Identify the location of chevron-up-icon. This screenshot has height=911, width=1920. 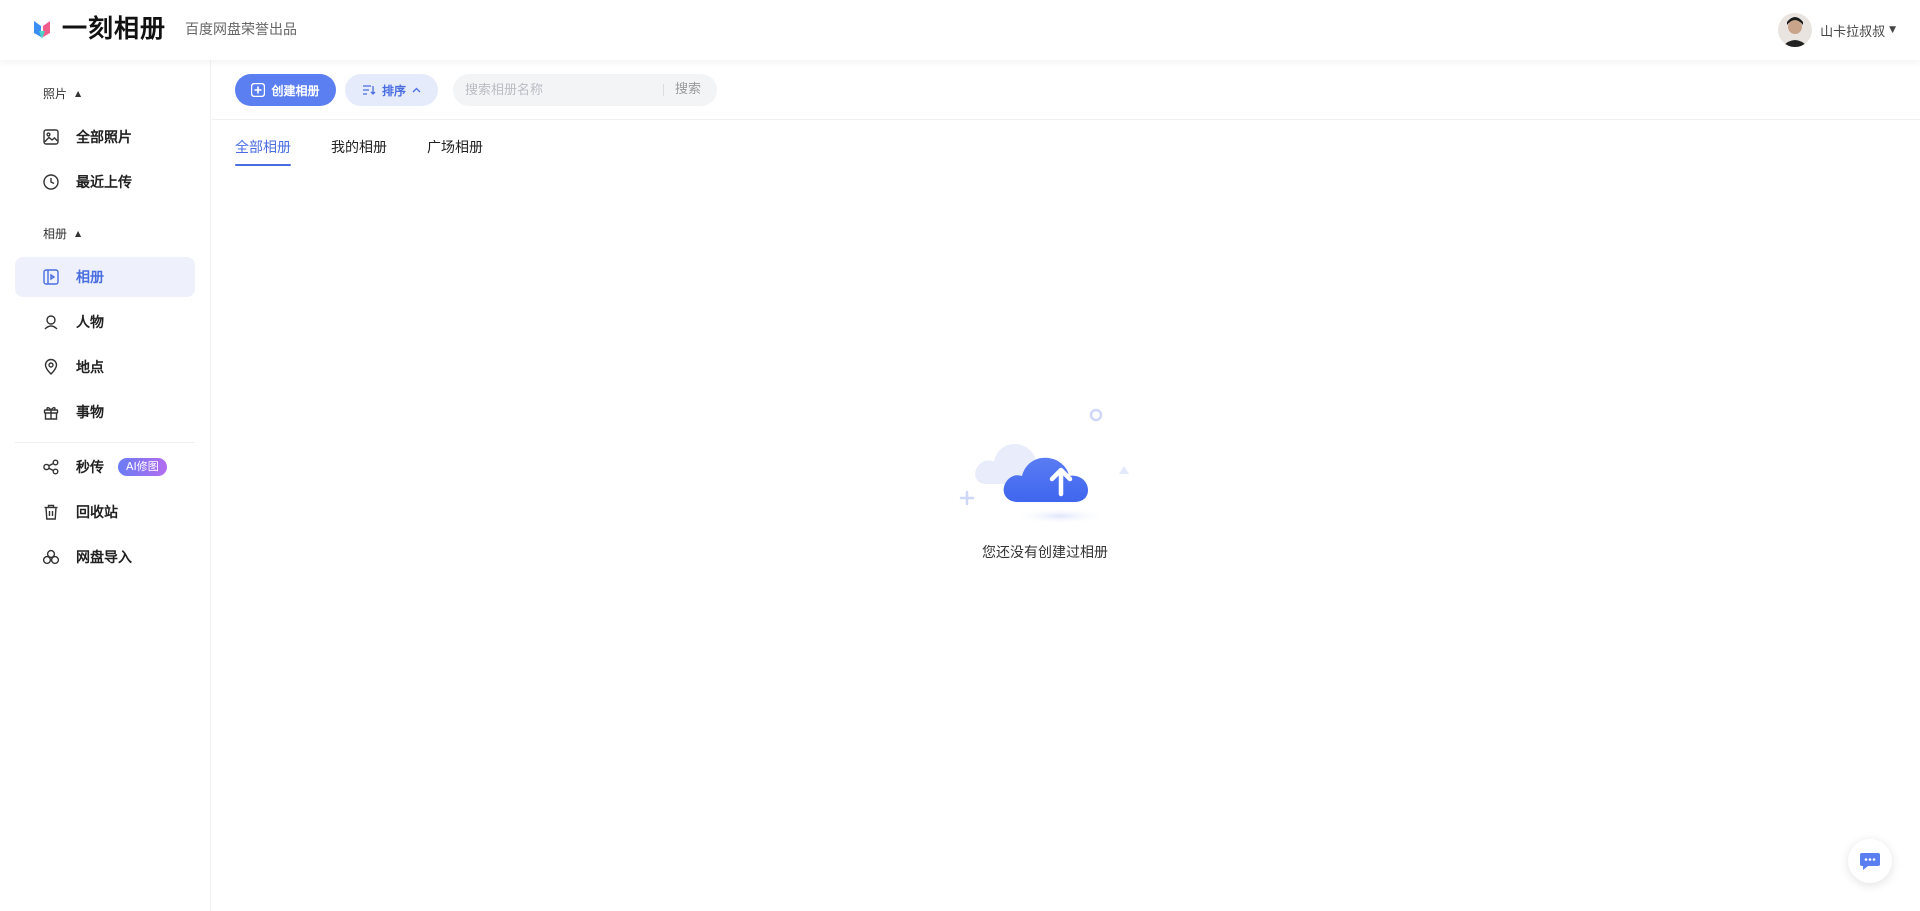
(416, 90).